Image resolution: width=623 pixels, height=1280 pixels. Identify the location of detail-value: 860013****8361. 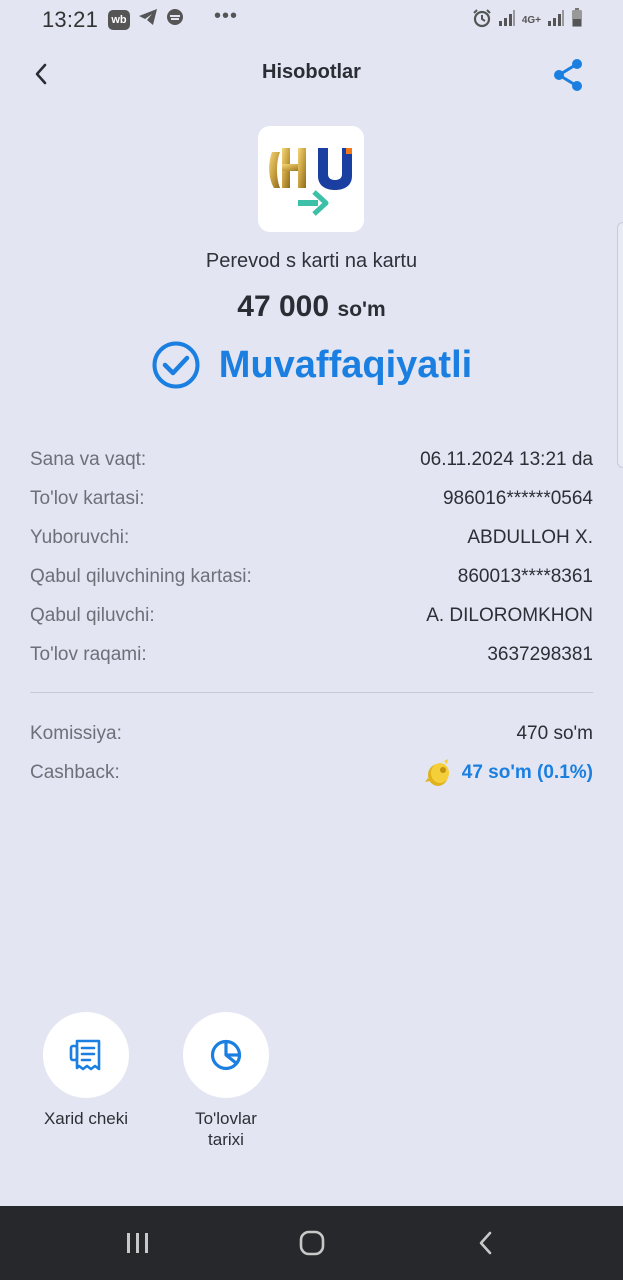
(525, 576).